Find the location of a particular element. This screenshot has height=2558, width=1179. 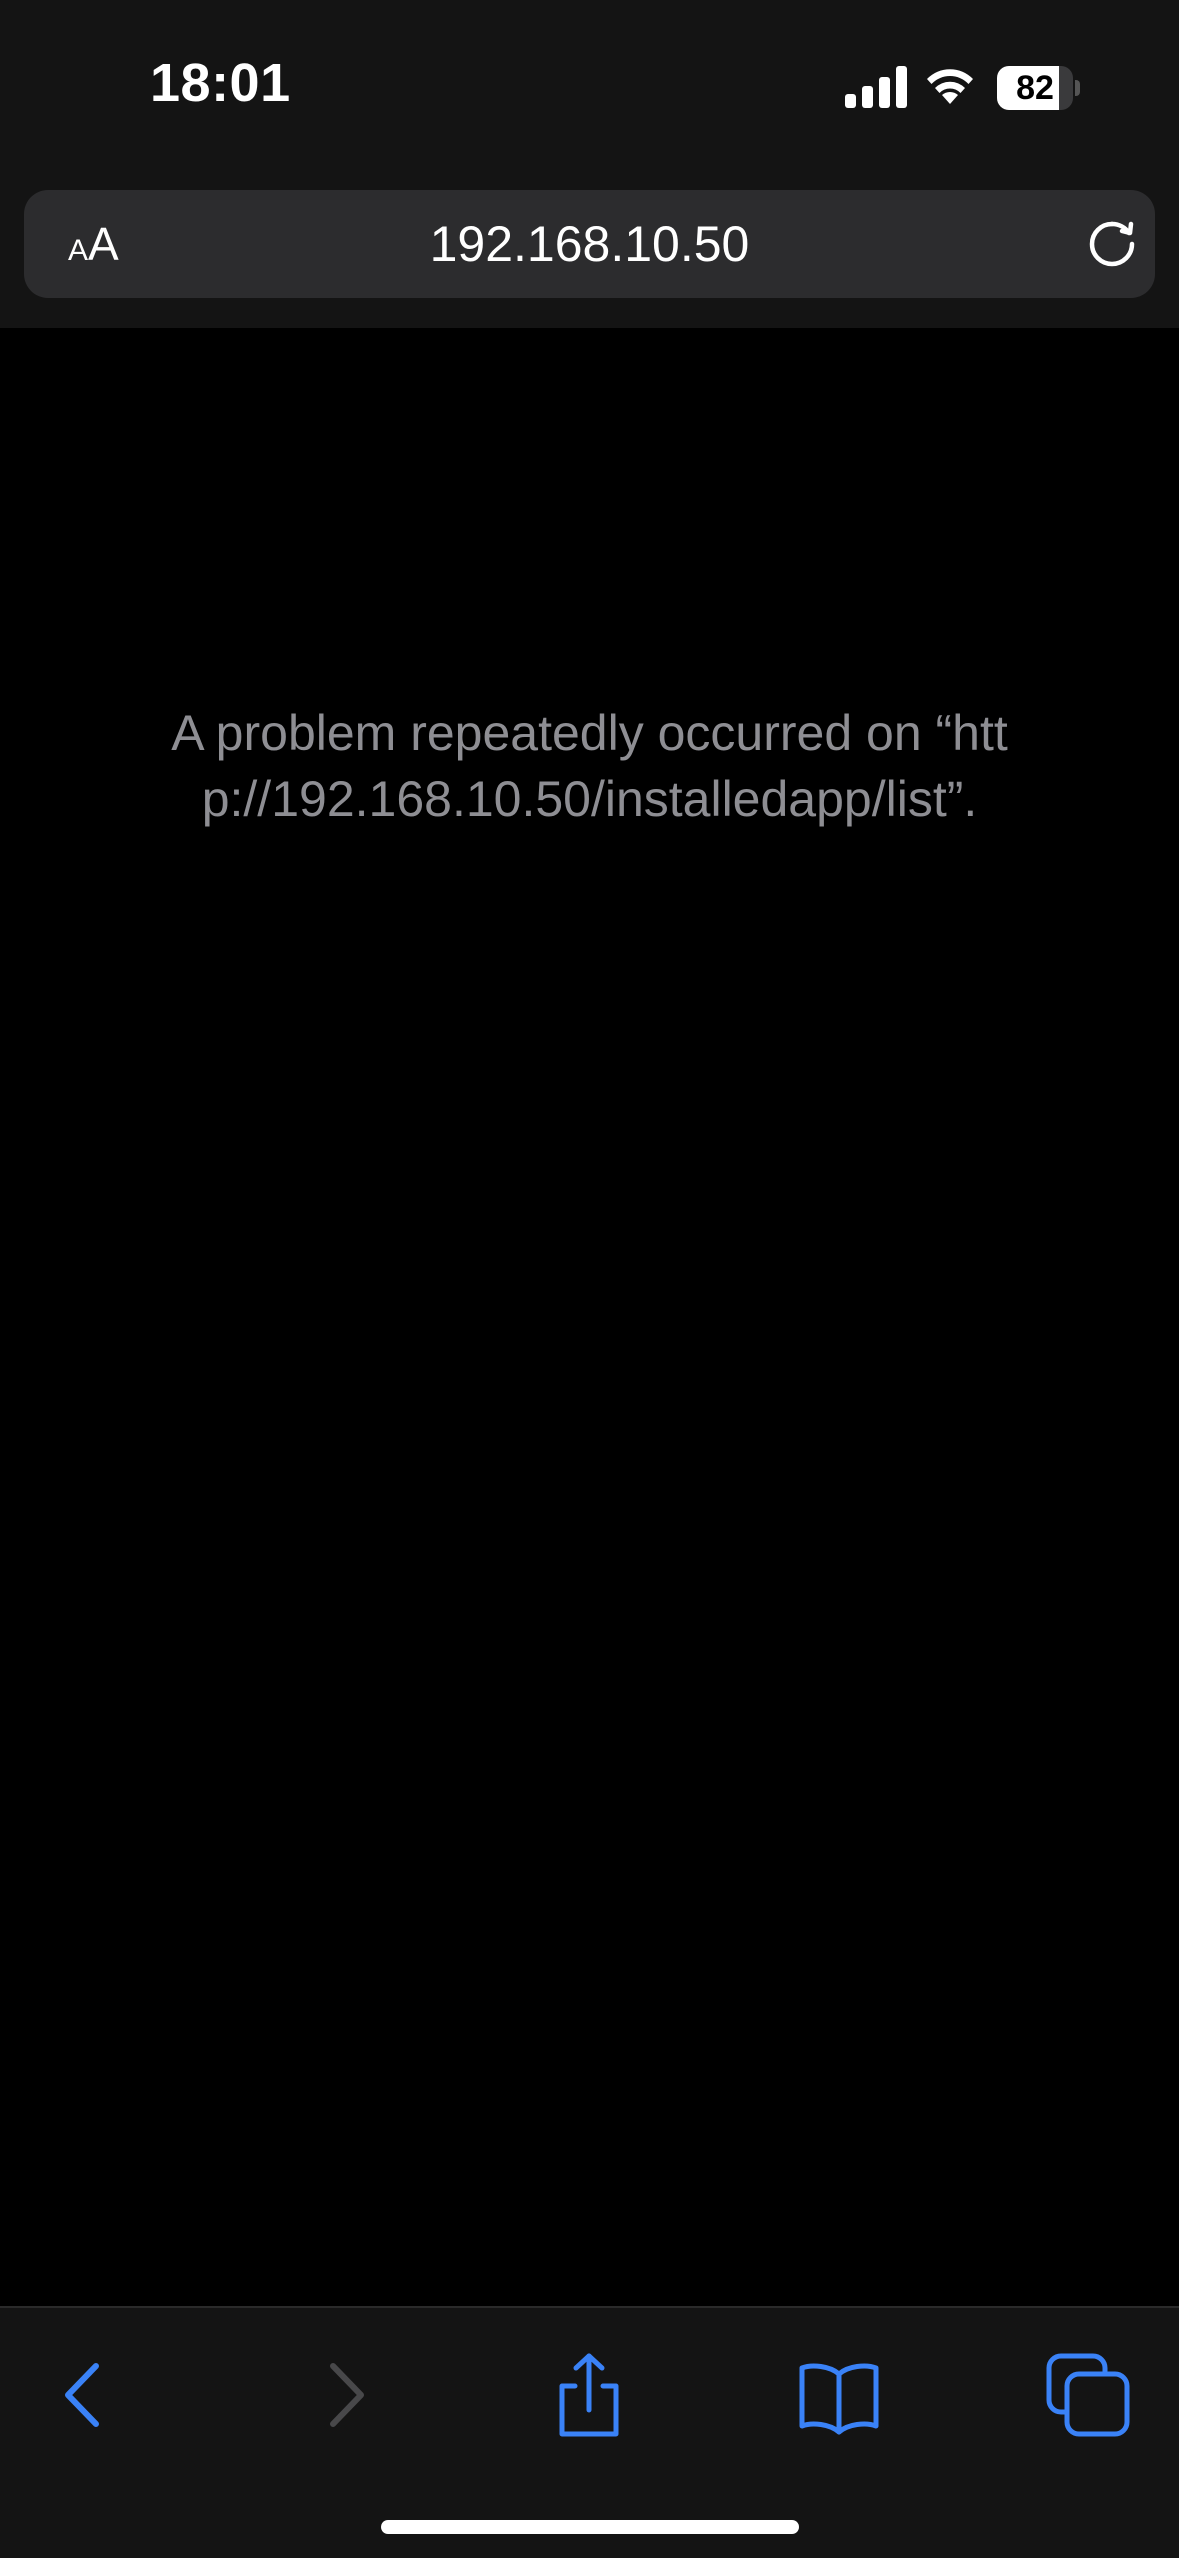

reader-big-a: A is located at coordinates (103, 244).